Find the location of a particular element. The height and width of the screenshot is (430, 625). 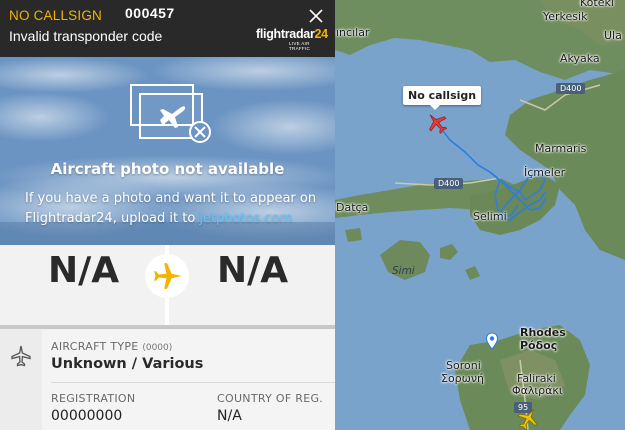

map-label-yerkesik: Yerkesik is located at coordinates (565, 16).